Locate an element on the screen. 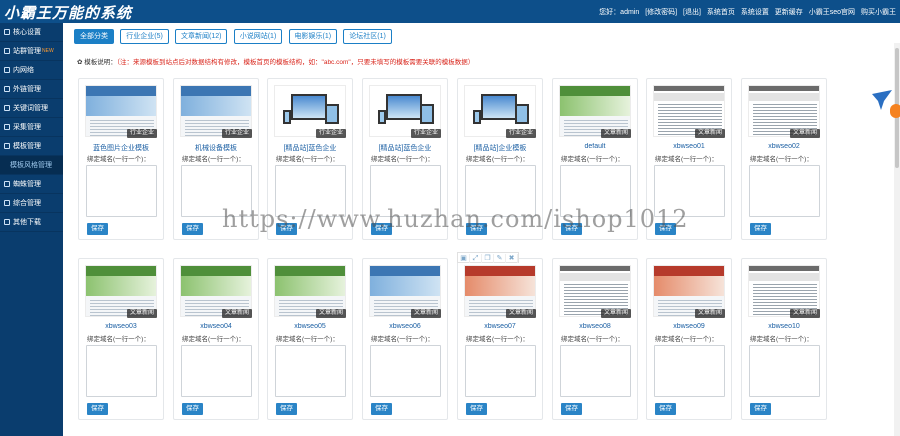 Image resolution: width=900 pixels, height=436 pixels. settings-icon is located at coordinates (7, 32).